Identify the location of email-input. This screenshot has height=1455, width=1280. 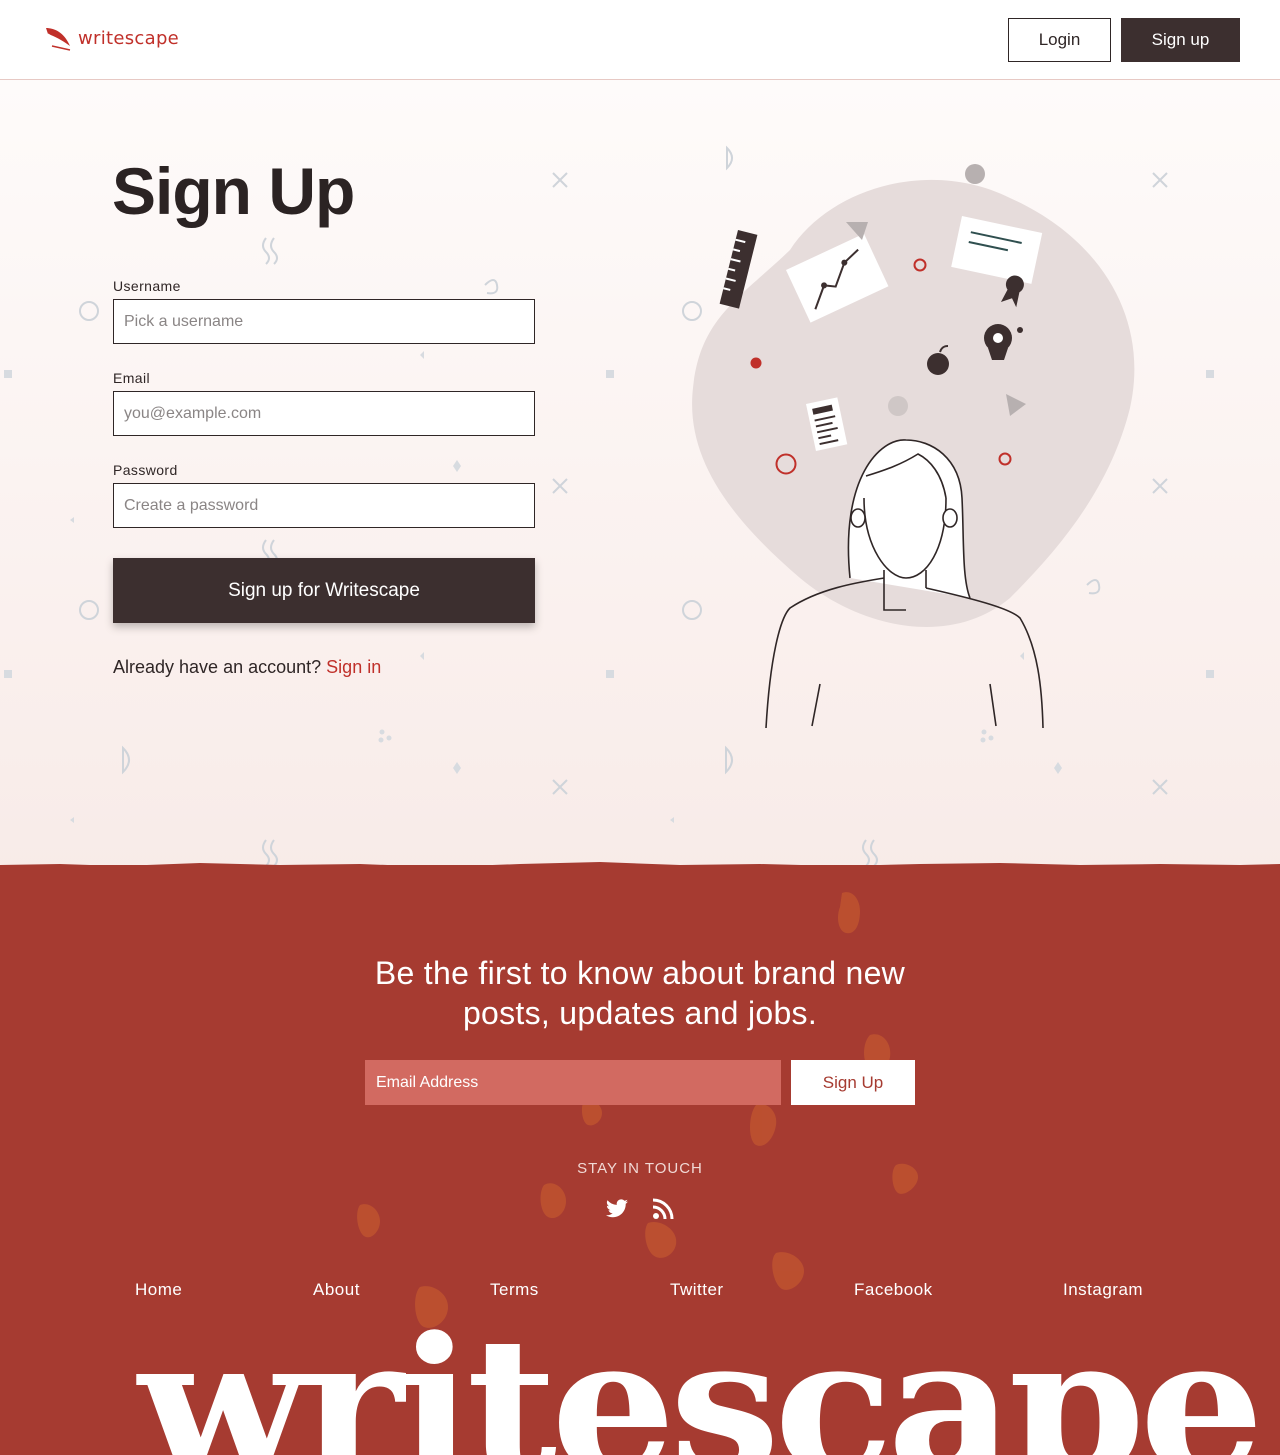
(324, 413).